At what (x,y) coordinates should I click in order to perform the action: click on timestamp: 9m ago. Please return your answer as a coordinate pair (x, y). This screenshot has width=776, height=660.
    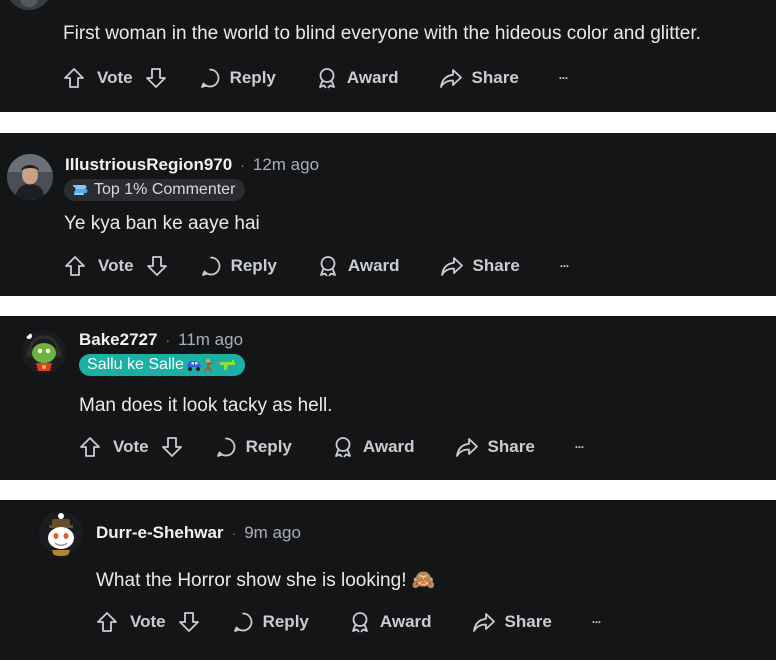
    Looking at the image, I should click on (272, 533).